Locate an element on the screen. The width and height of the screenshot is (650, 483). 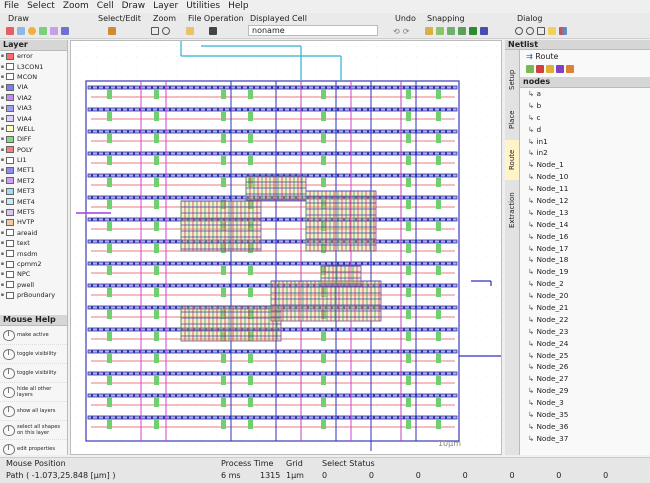
layer-row: ▪ L3CON1 is located at coordinates (33, 66).